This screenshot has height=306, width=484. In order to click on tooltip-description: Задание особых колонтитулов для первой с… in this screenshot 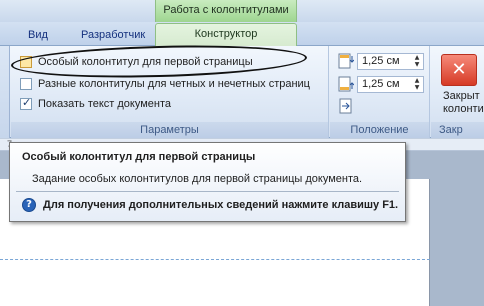, I will do `click(197, 179)`.